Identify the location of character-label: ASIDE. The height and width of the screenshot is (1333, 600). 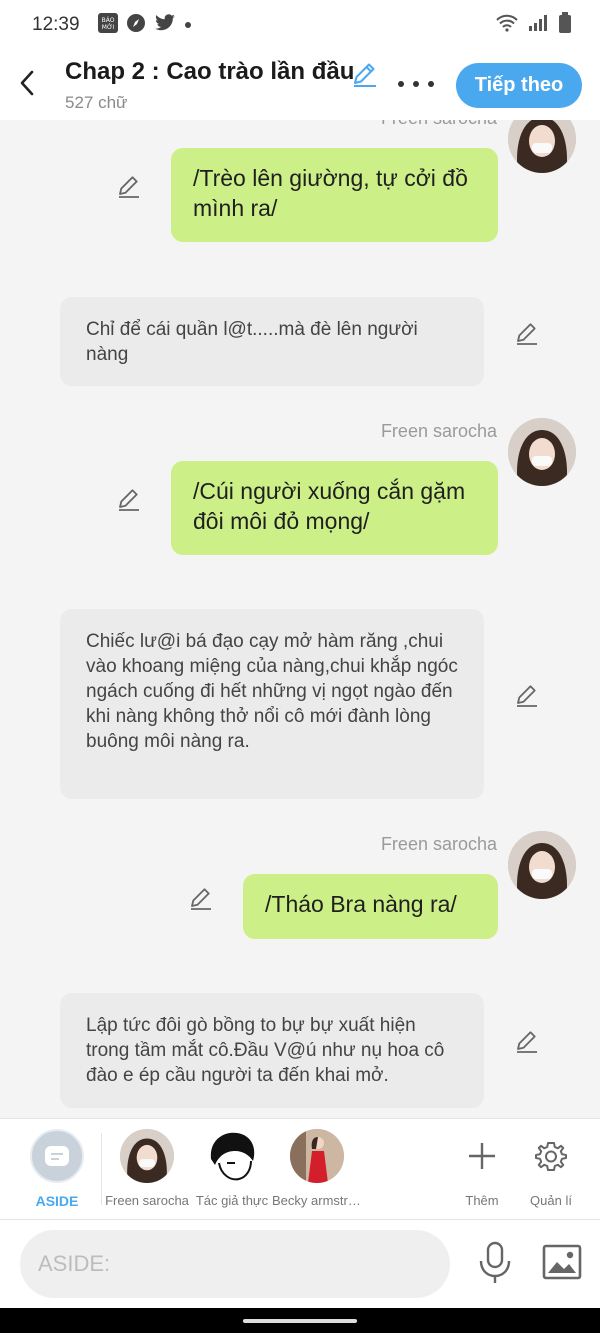
(57, 1201).